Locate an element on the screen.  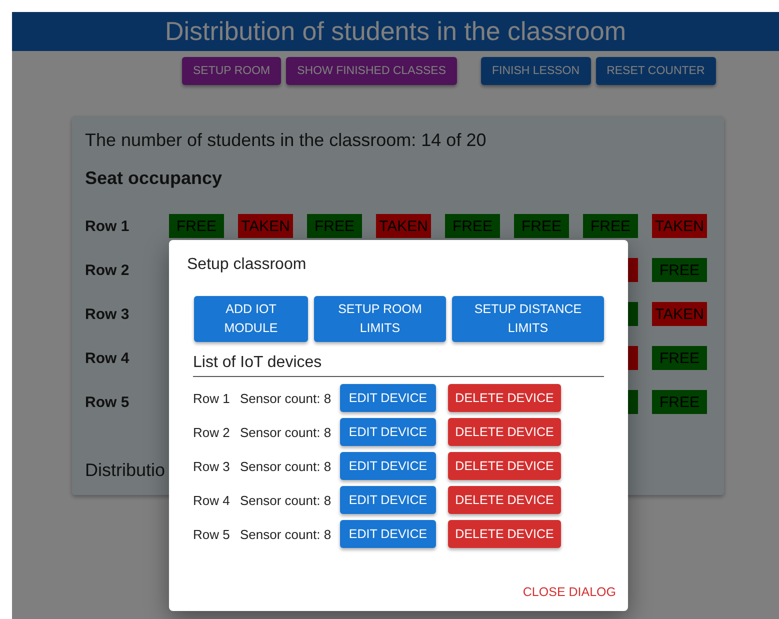
toolbar-button: FINISH LESSON is located at coordinates (536, 71).